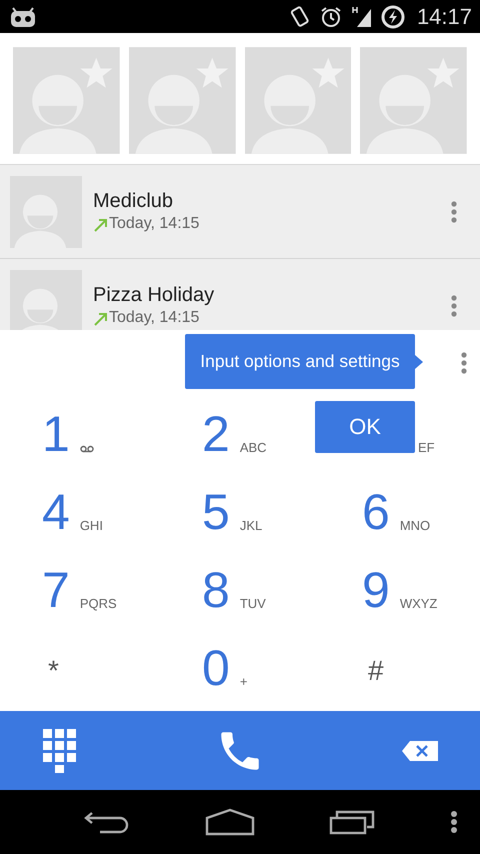  Describe the element at coordinates (361, 16) in the screenshot. I see `signal-icon` at that location.